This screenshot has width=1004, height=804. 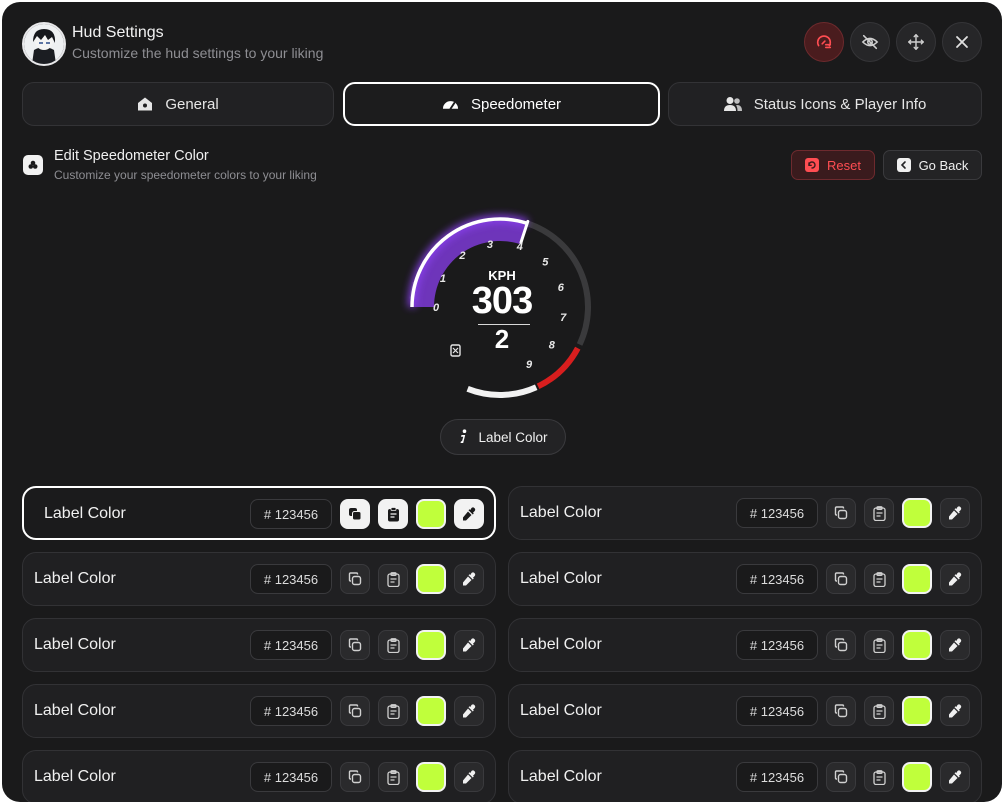 What do you see at coordinates (502, 301) in the screenshot?
I see `speed-value: 303` at bounding box center [502, 301].